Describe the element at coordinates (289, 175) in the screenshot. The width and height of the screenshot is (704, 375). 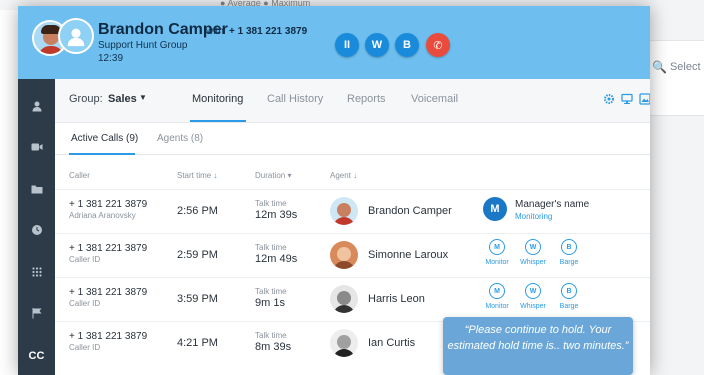
I see `chevron-down-icon: ▾` at that location.